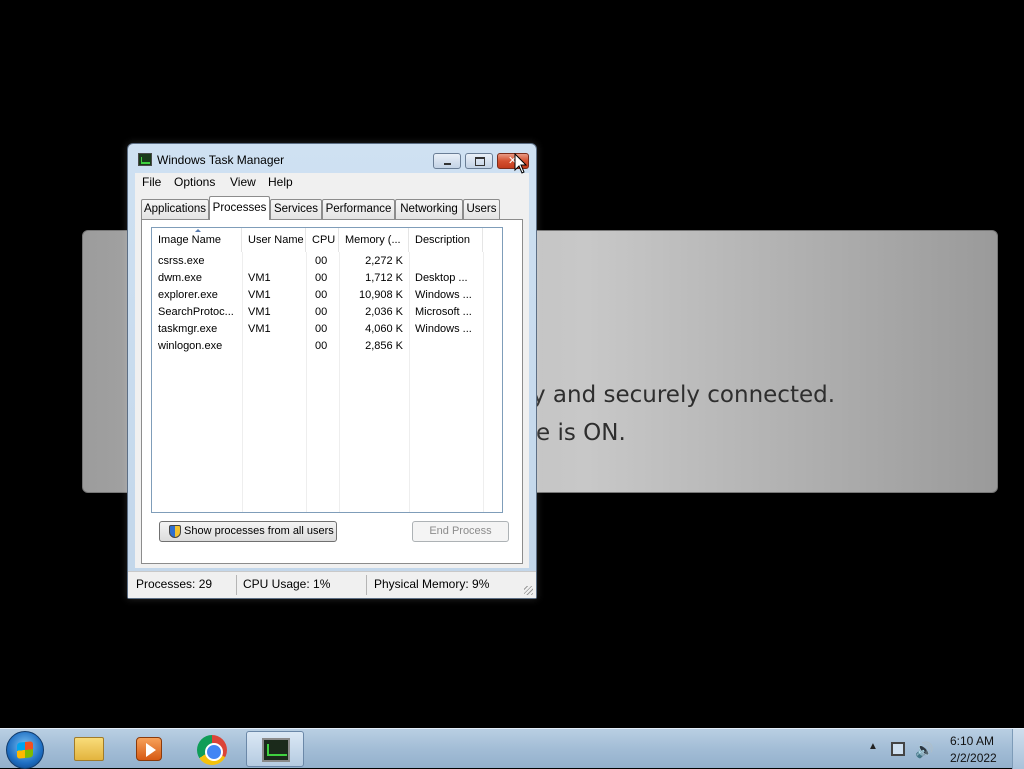 Image resolution: width=1024 pixels, height=769 pixels. I want to click on resize-grip, so click(528, 590).